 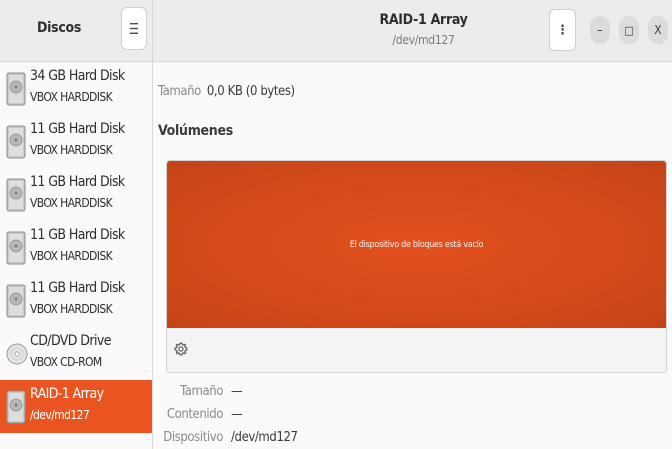 What do you see at coordinates (283, 394) in the screenshot?
I see `prop-size: Tamaño —` at bounding box center [283, 394].